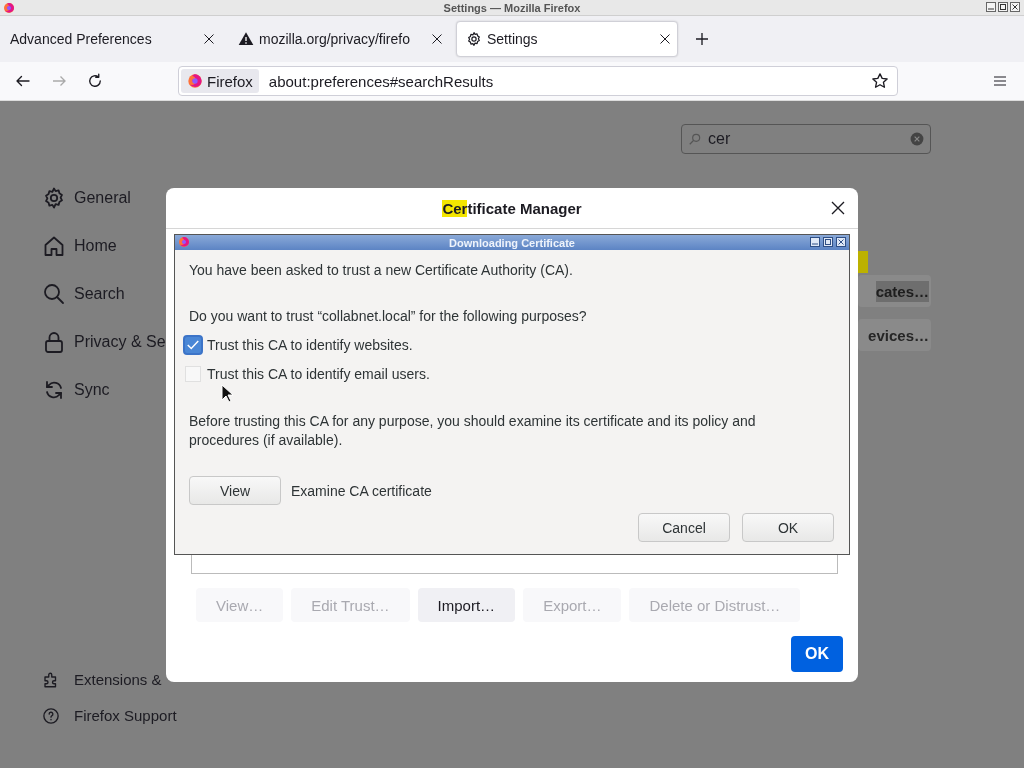  What do you see at coordinates (104, 342) in the screenshot?
I see `sidebar-item: Privacy & Se` at bounding box center [104, 342].